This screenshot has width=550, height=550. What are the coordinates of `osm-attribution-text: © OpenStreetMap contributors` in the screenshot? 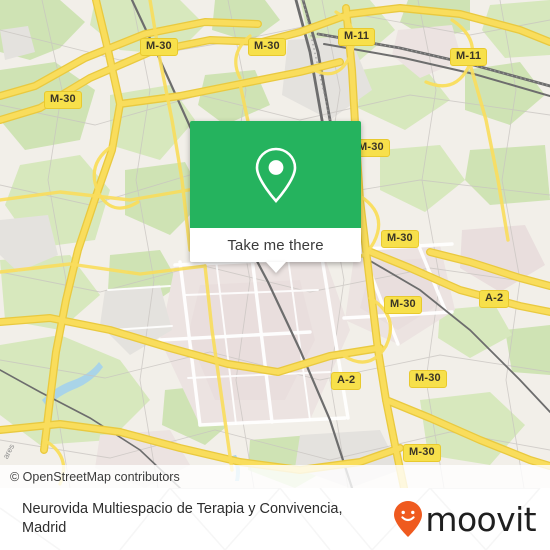 It's located at (90, 477).